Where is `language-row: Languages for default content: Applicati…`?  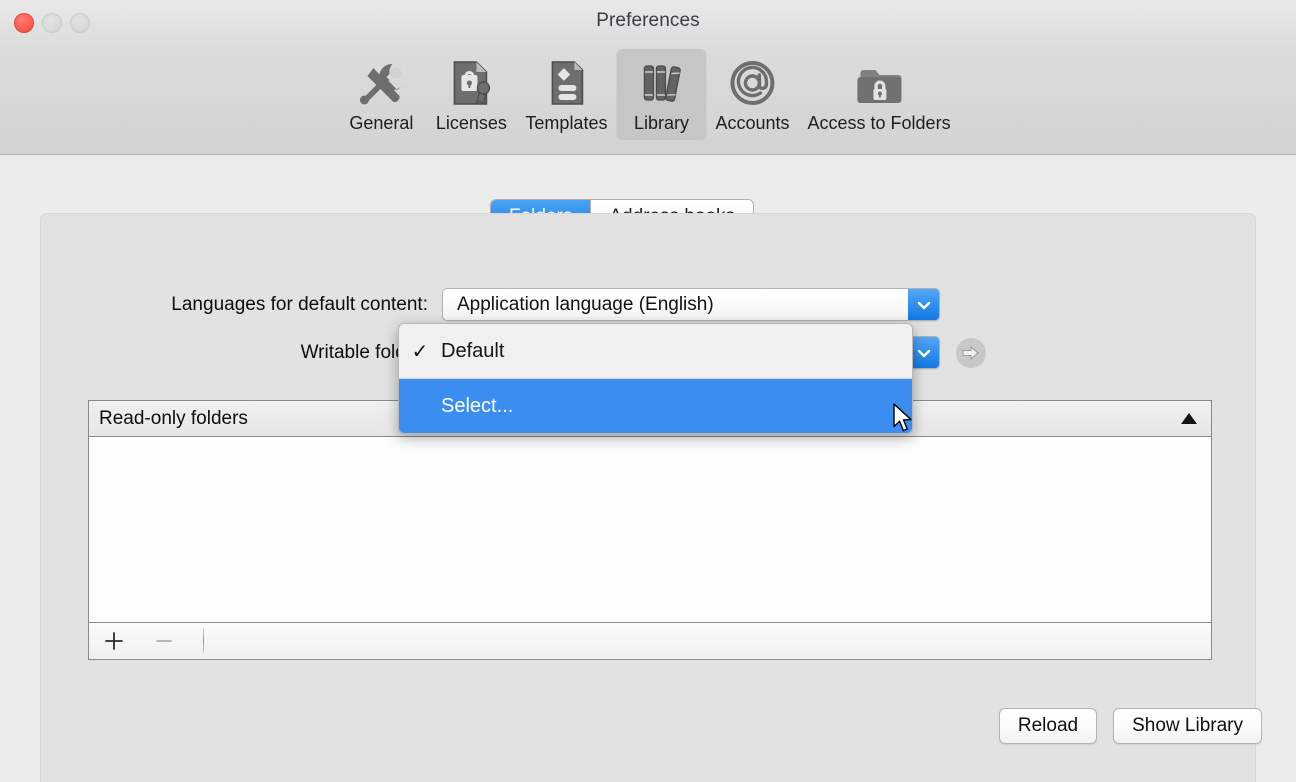
language-row: Languages for default content: Applicati… is located at coordinates (514, 304).